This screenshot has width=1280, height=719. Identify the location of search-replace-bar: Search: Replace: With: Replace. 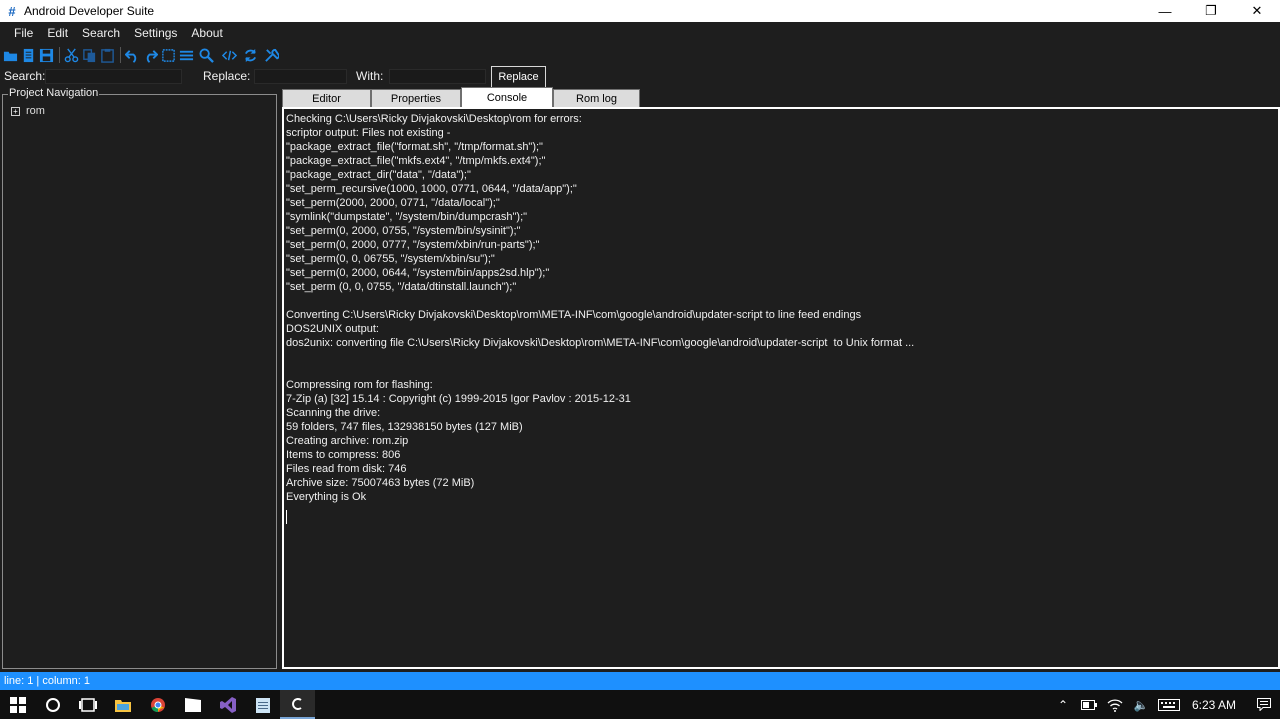
(640, 77).